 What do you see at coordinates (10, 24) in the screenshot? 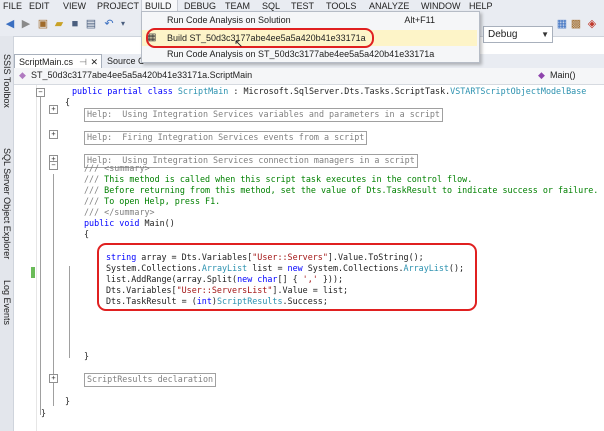
I see `back-icon: ◀` at bounding box center [10, 24].